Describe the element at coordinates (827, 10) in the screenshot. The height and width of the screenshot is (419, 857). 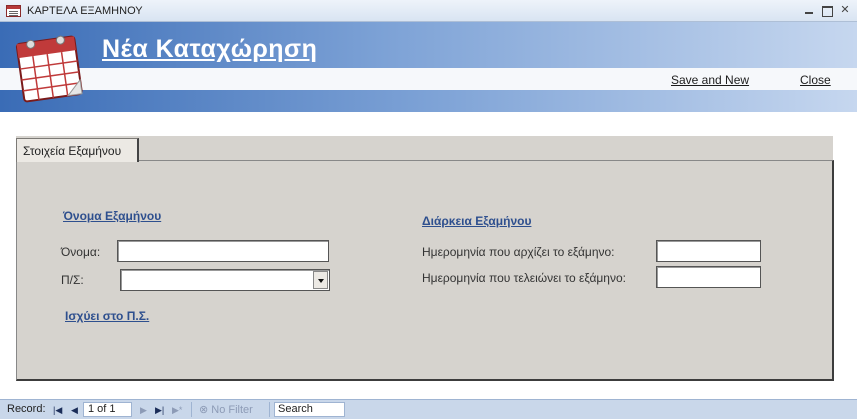
I see `maximize-icon` at that location.